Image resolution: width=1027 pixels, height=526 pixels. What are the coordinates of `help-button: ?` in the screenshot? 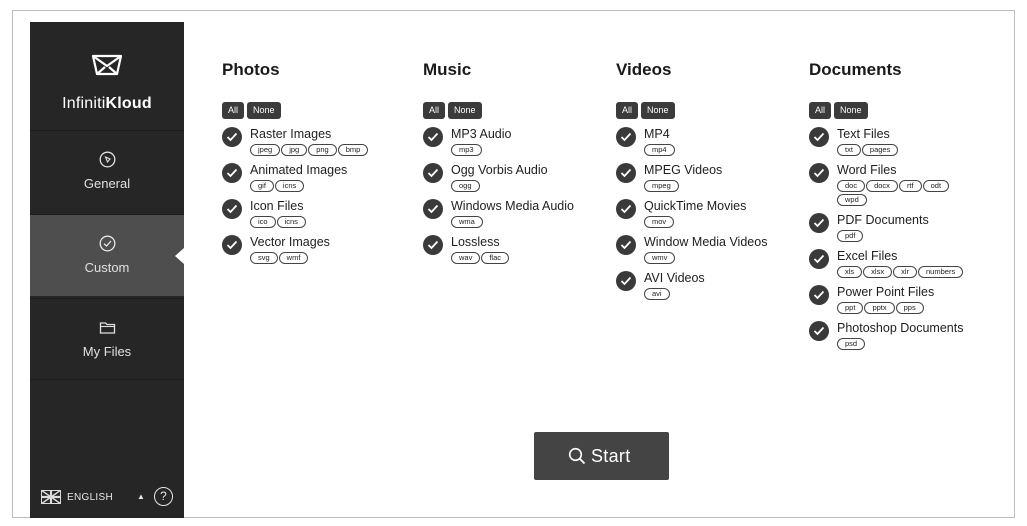 It's located at (163, 496).